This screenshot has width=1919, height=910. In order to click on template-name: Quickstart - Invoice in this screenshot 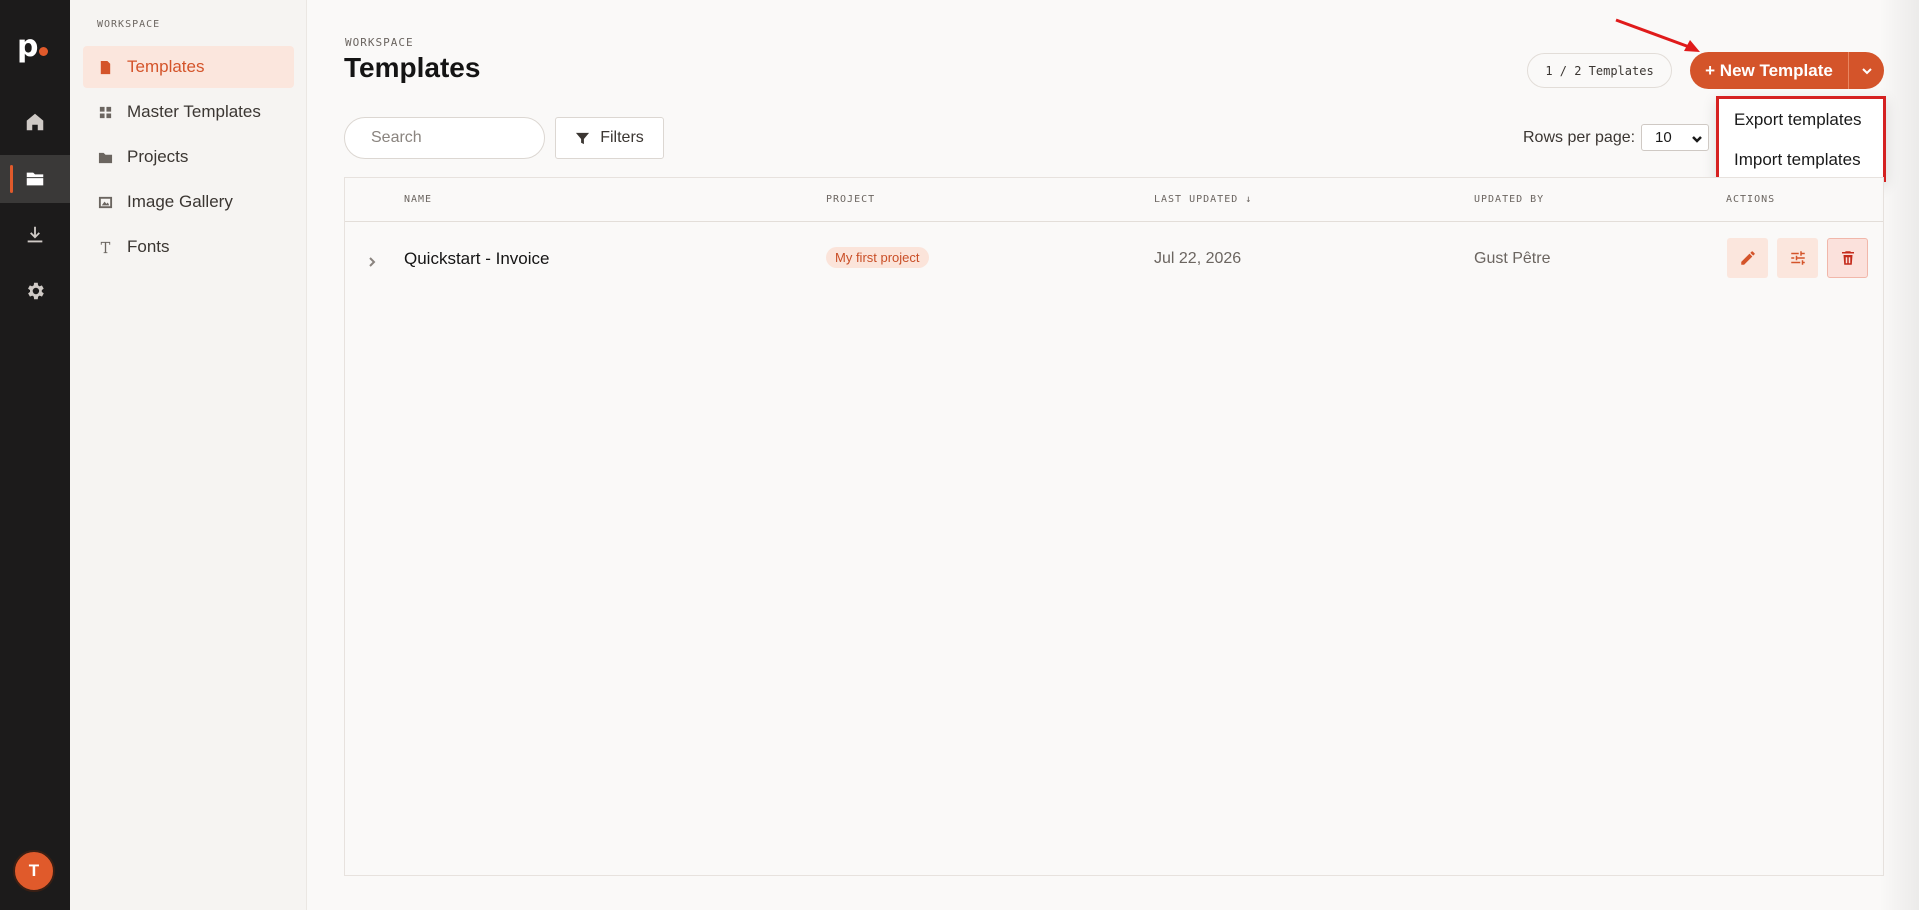, I will do `click(477, 259)`.